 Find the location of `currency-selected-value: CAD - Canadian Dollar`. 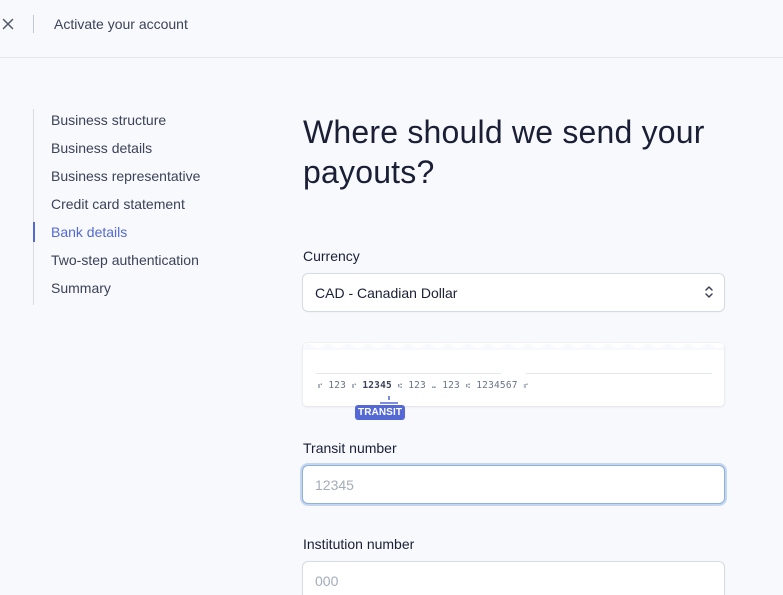

currency-selected-value: CAD - Canadian Dollar is located at coordinates (386, 292).